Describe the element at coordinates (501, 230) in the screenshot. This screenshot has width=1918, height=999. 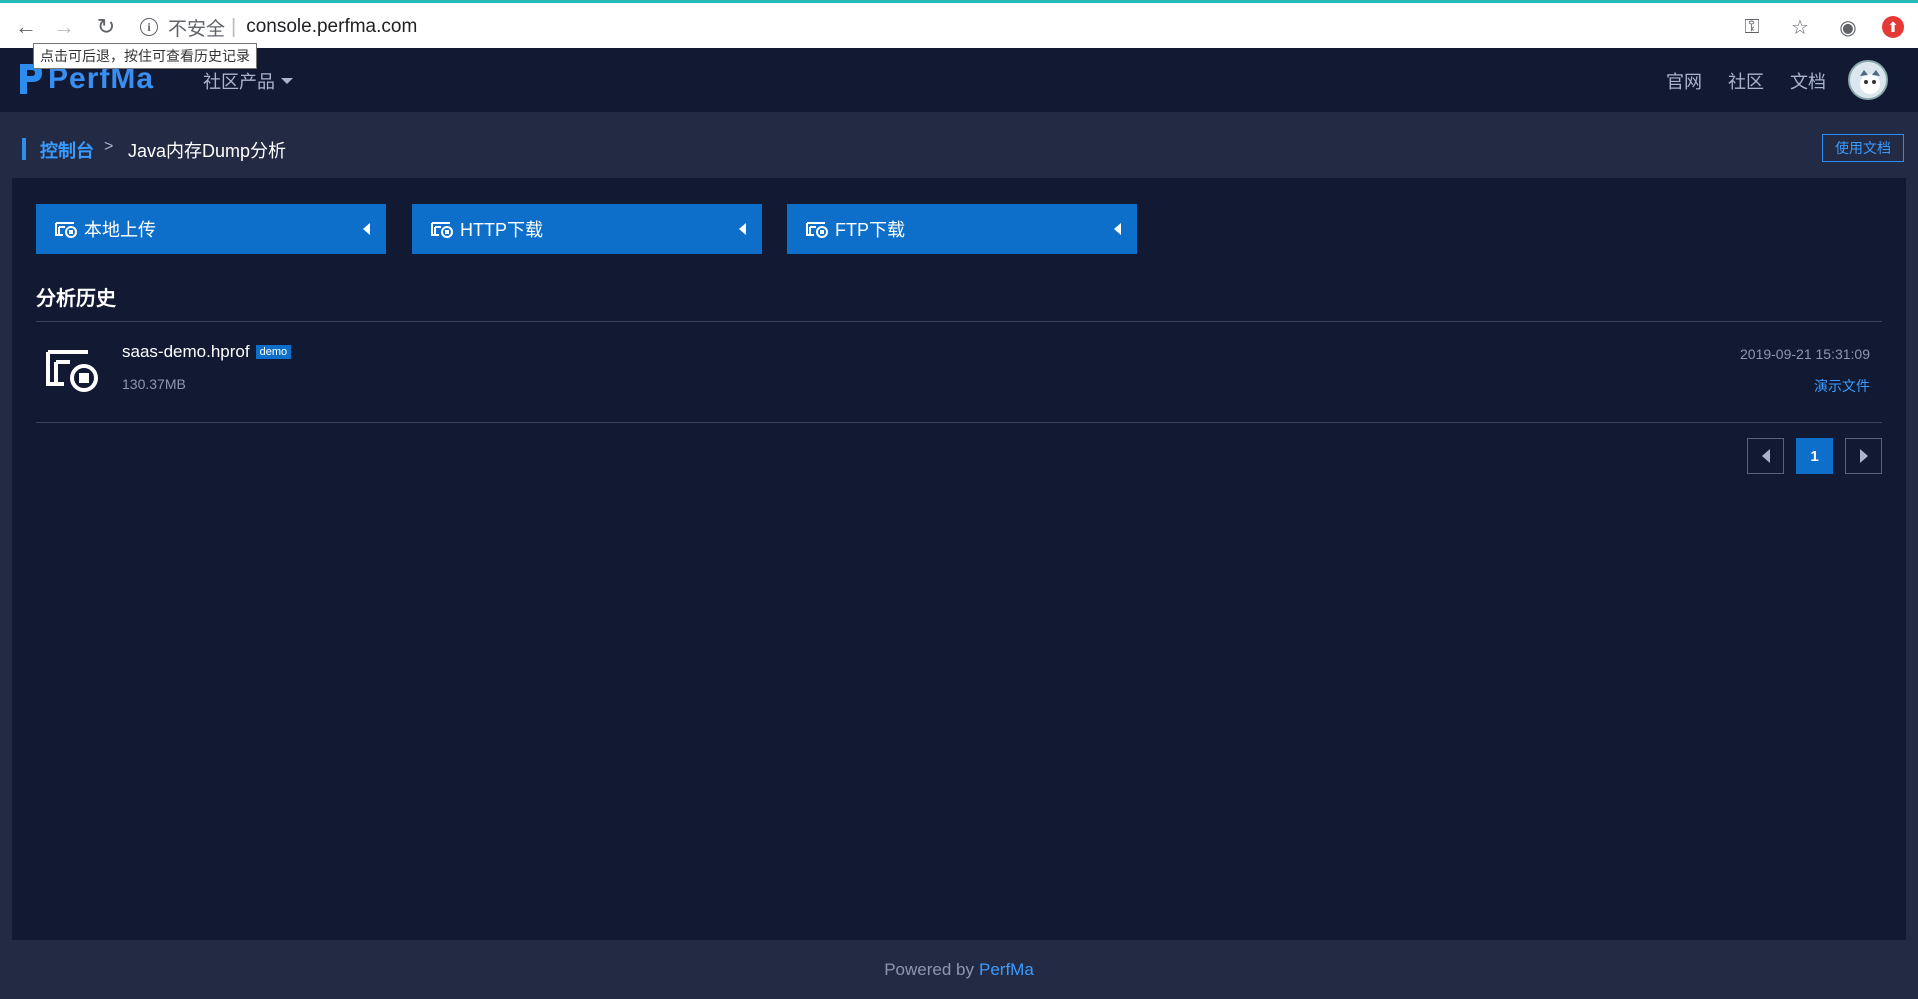
I see `http-download-label: HTTP下载` at that location.